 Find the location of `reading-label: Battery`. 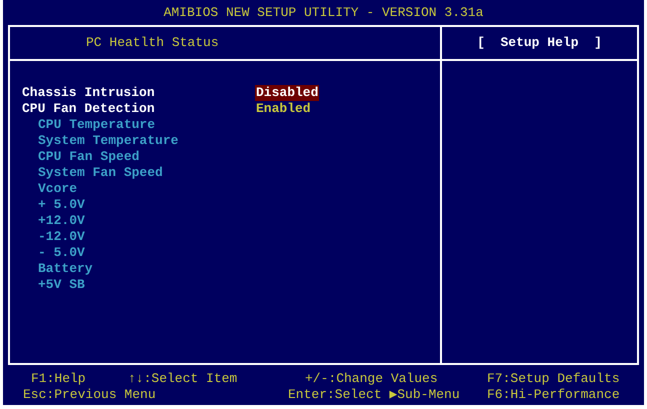

reading-label: Battery is located at coordinates (65, 269).